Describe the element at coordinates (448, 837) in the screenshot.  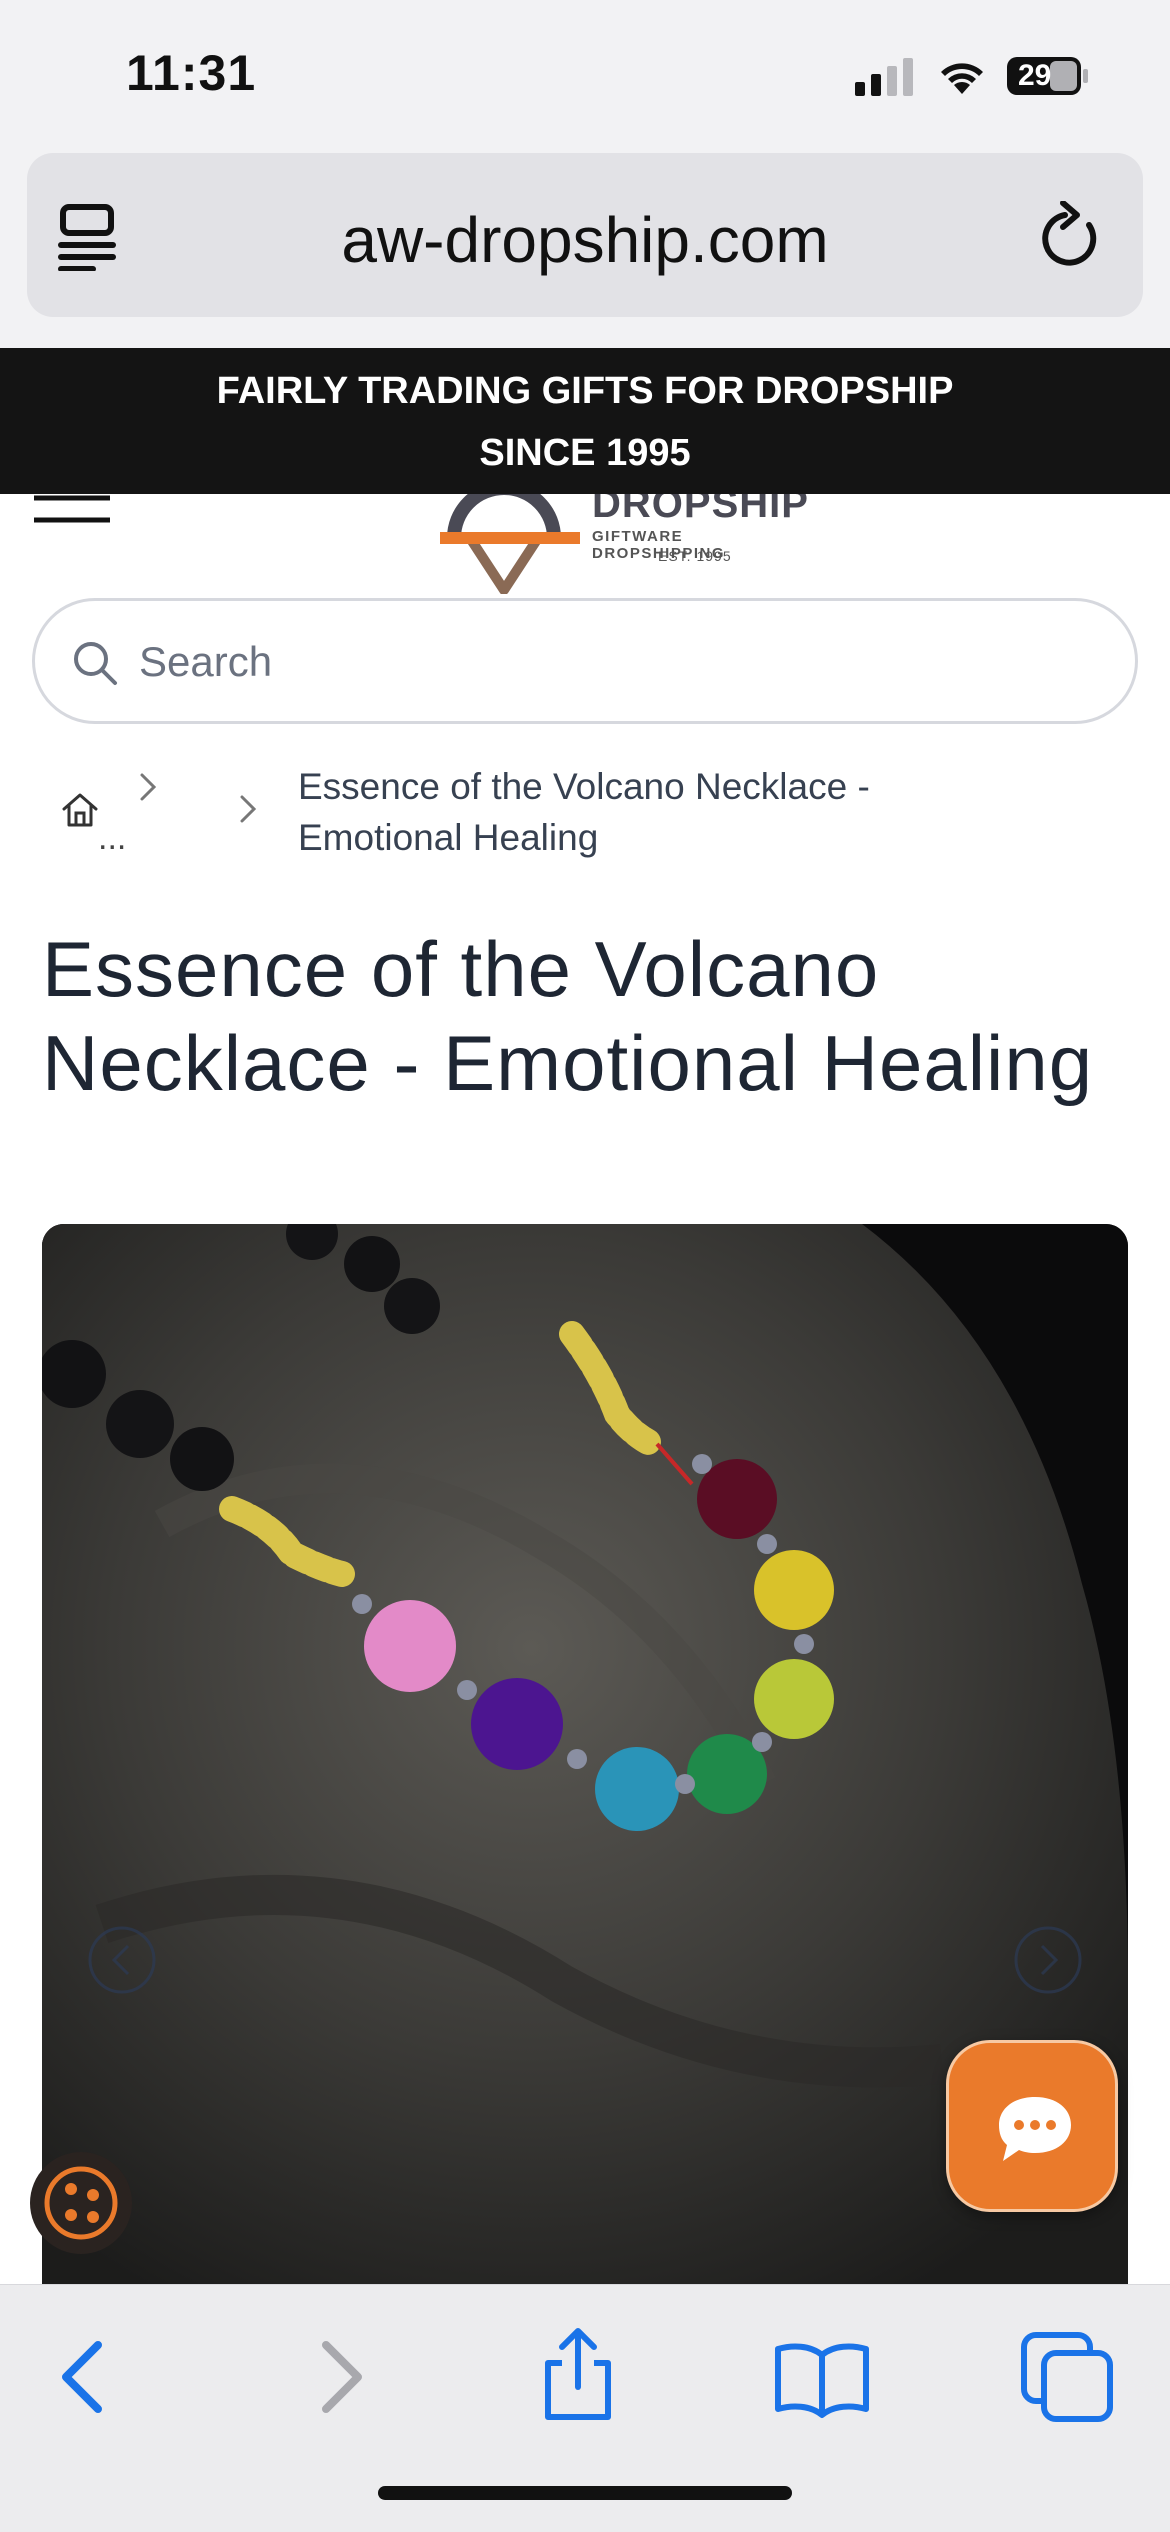
I see `breadcrumb-current-line-2: Emotional Healing` at that location.